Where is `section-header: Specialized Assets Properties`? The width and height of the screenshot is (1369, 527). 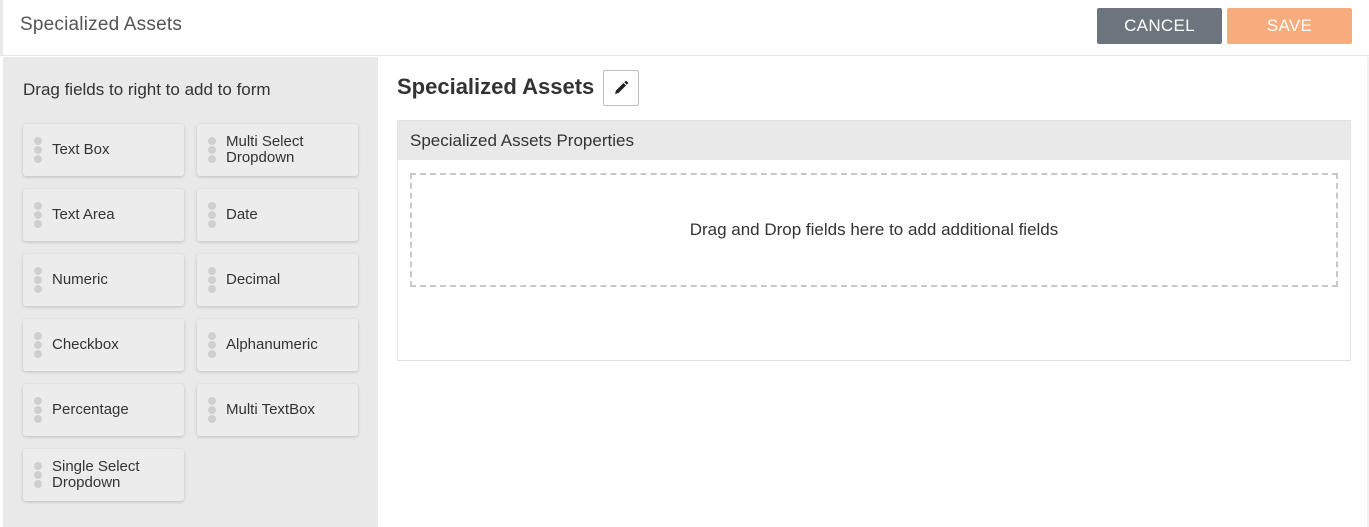
section-header: Specialized Assets Properties is located at coordinates (874, 140).